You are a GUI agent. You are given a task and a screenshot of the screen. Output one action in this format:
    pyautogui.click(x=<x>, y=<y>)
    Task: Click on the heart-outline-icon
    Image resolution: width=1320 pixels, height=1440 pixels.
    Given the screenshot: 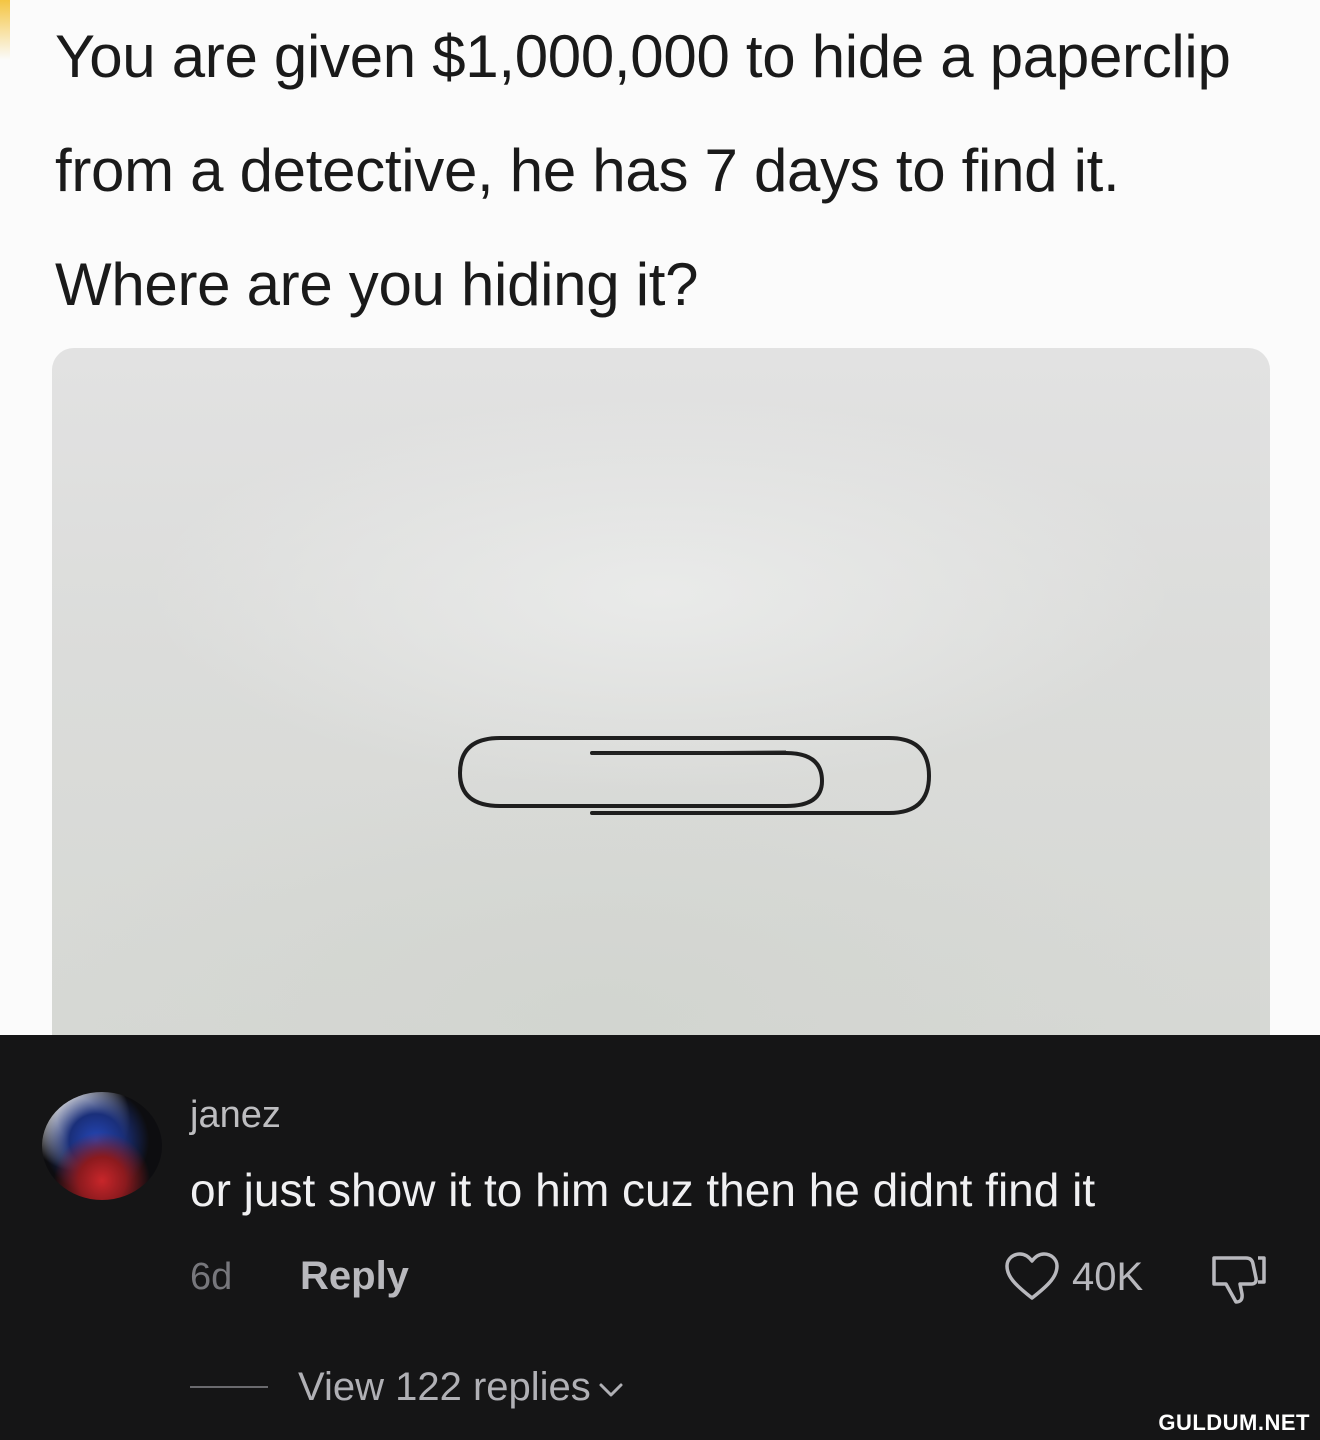 What is the action you would take?
    pyautogui.click(x=1032, y=1276)
    